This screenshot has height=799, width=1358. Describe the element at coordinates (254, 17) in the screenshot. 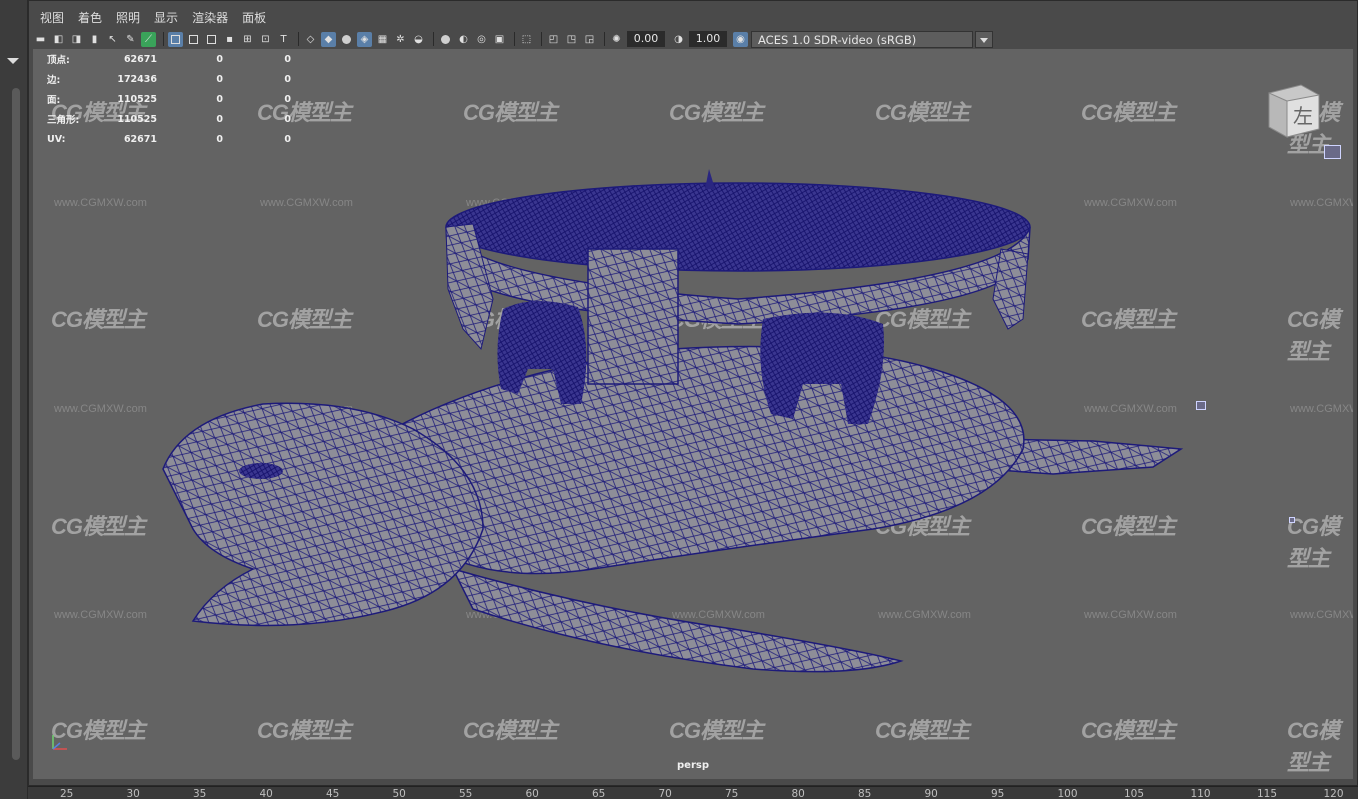

I see `menu-panels: 面板` at that location.